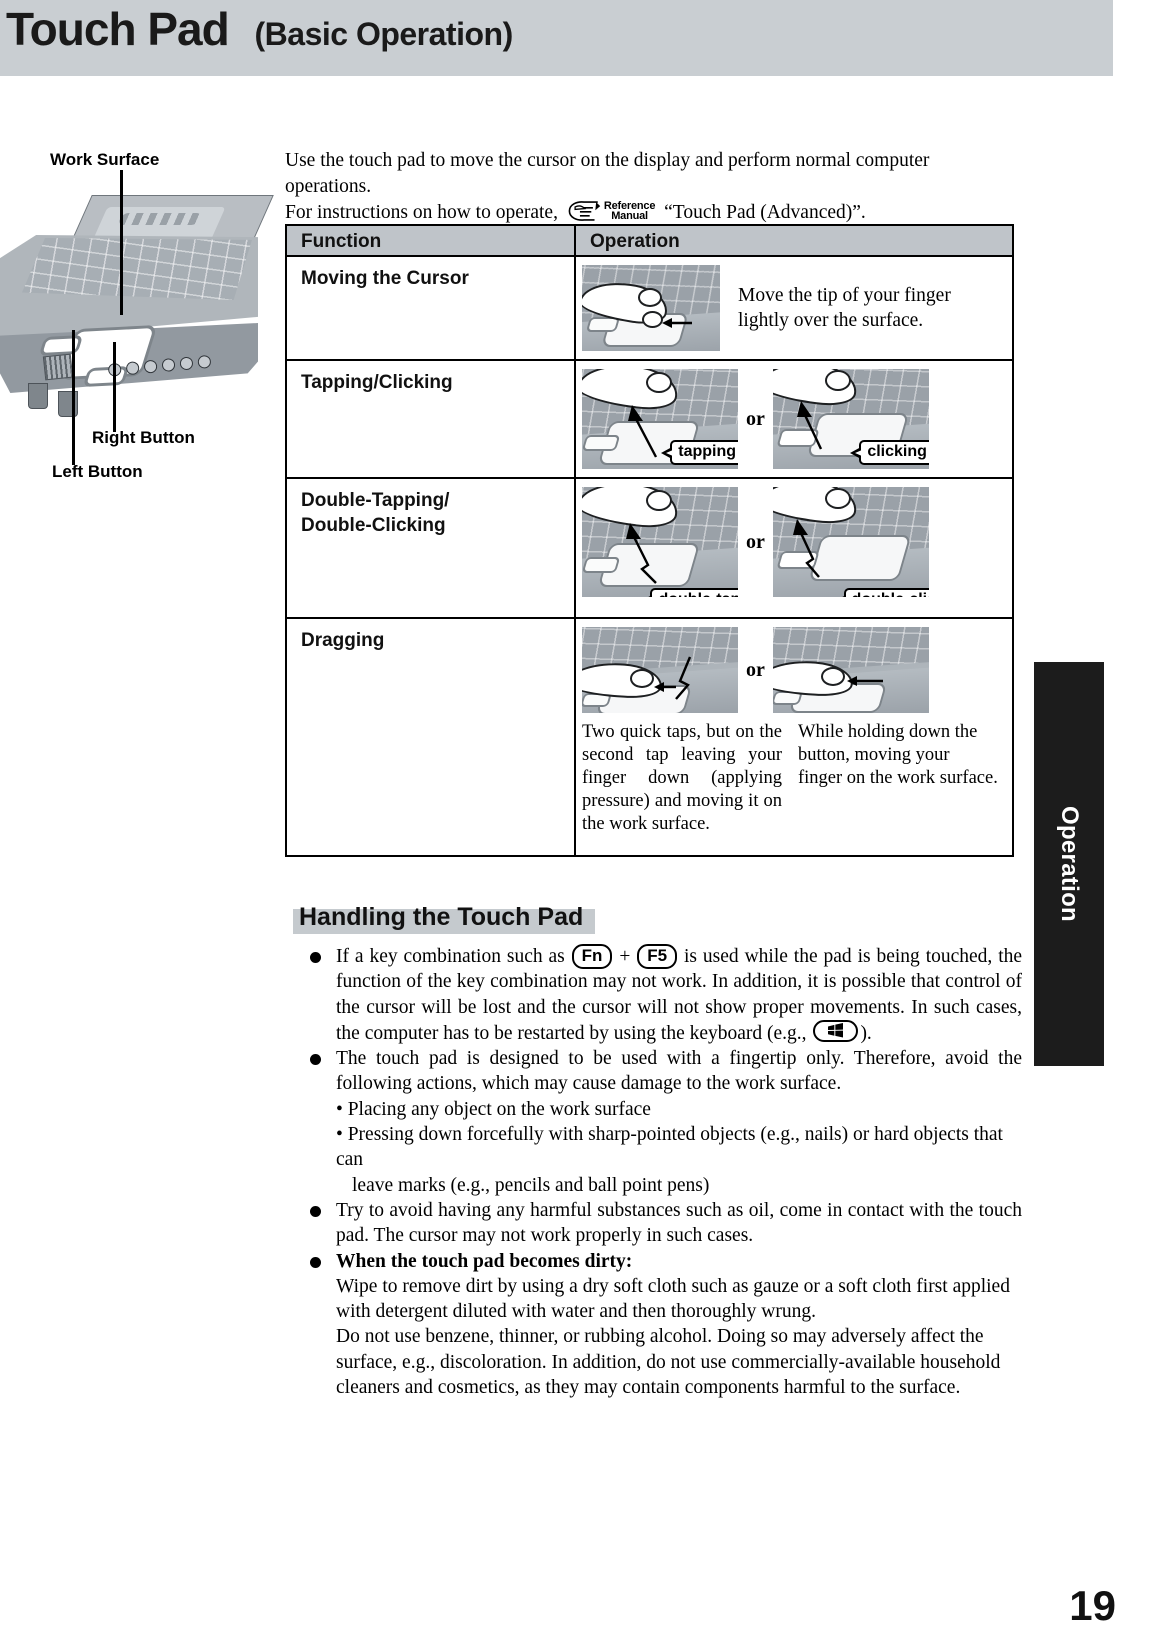 Image resolution: width=1164 pixels, height=1652 pixels. I want to click on illustration-moving-cursor, so click(651, 308).